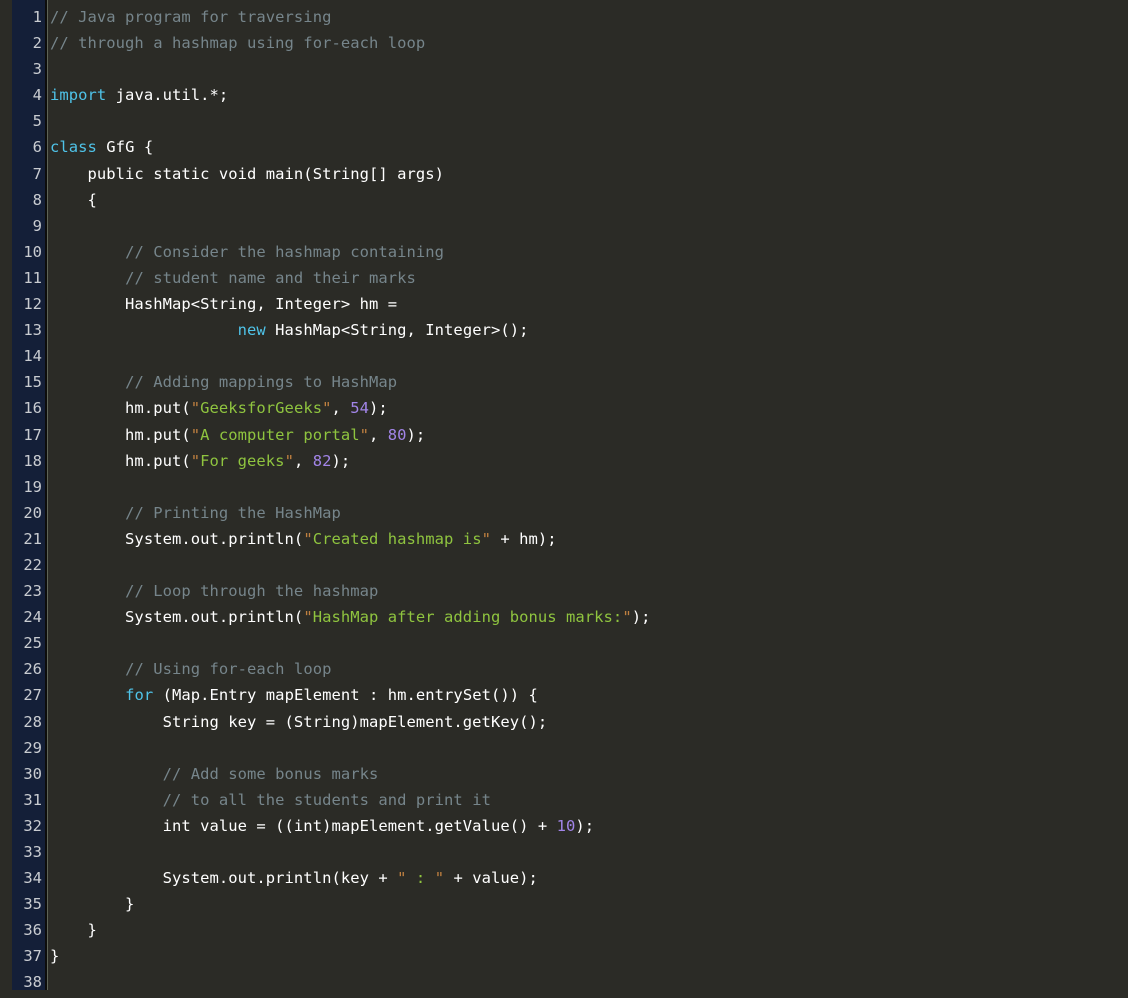 This screenshot has width=1128, height=998. What do you see at coordinates (360, 408) in the screenshot?
I see `token-nm: 54` at bounding box center [360, 408].